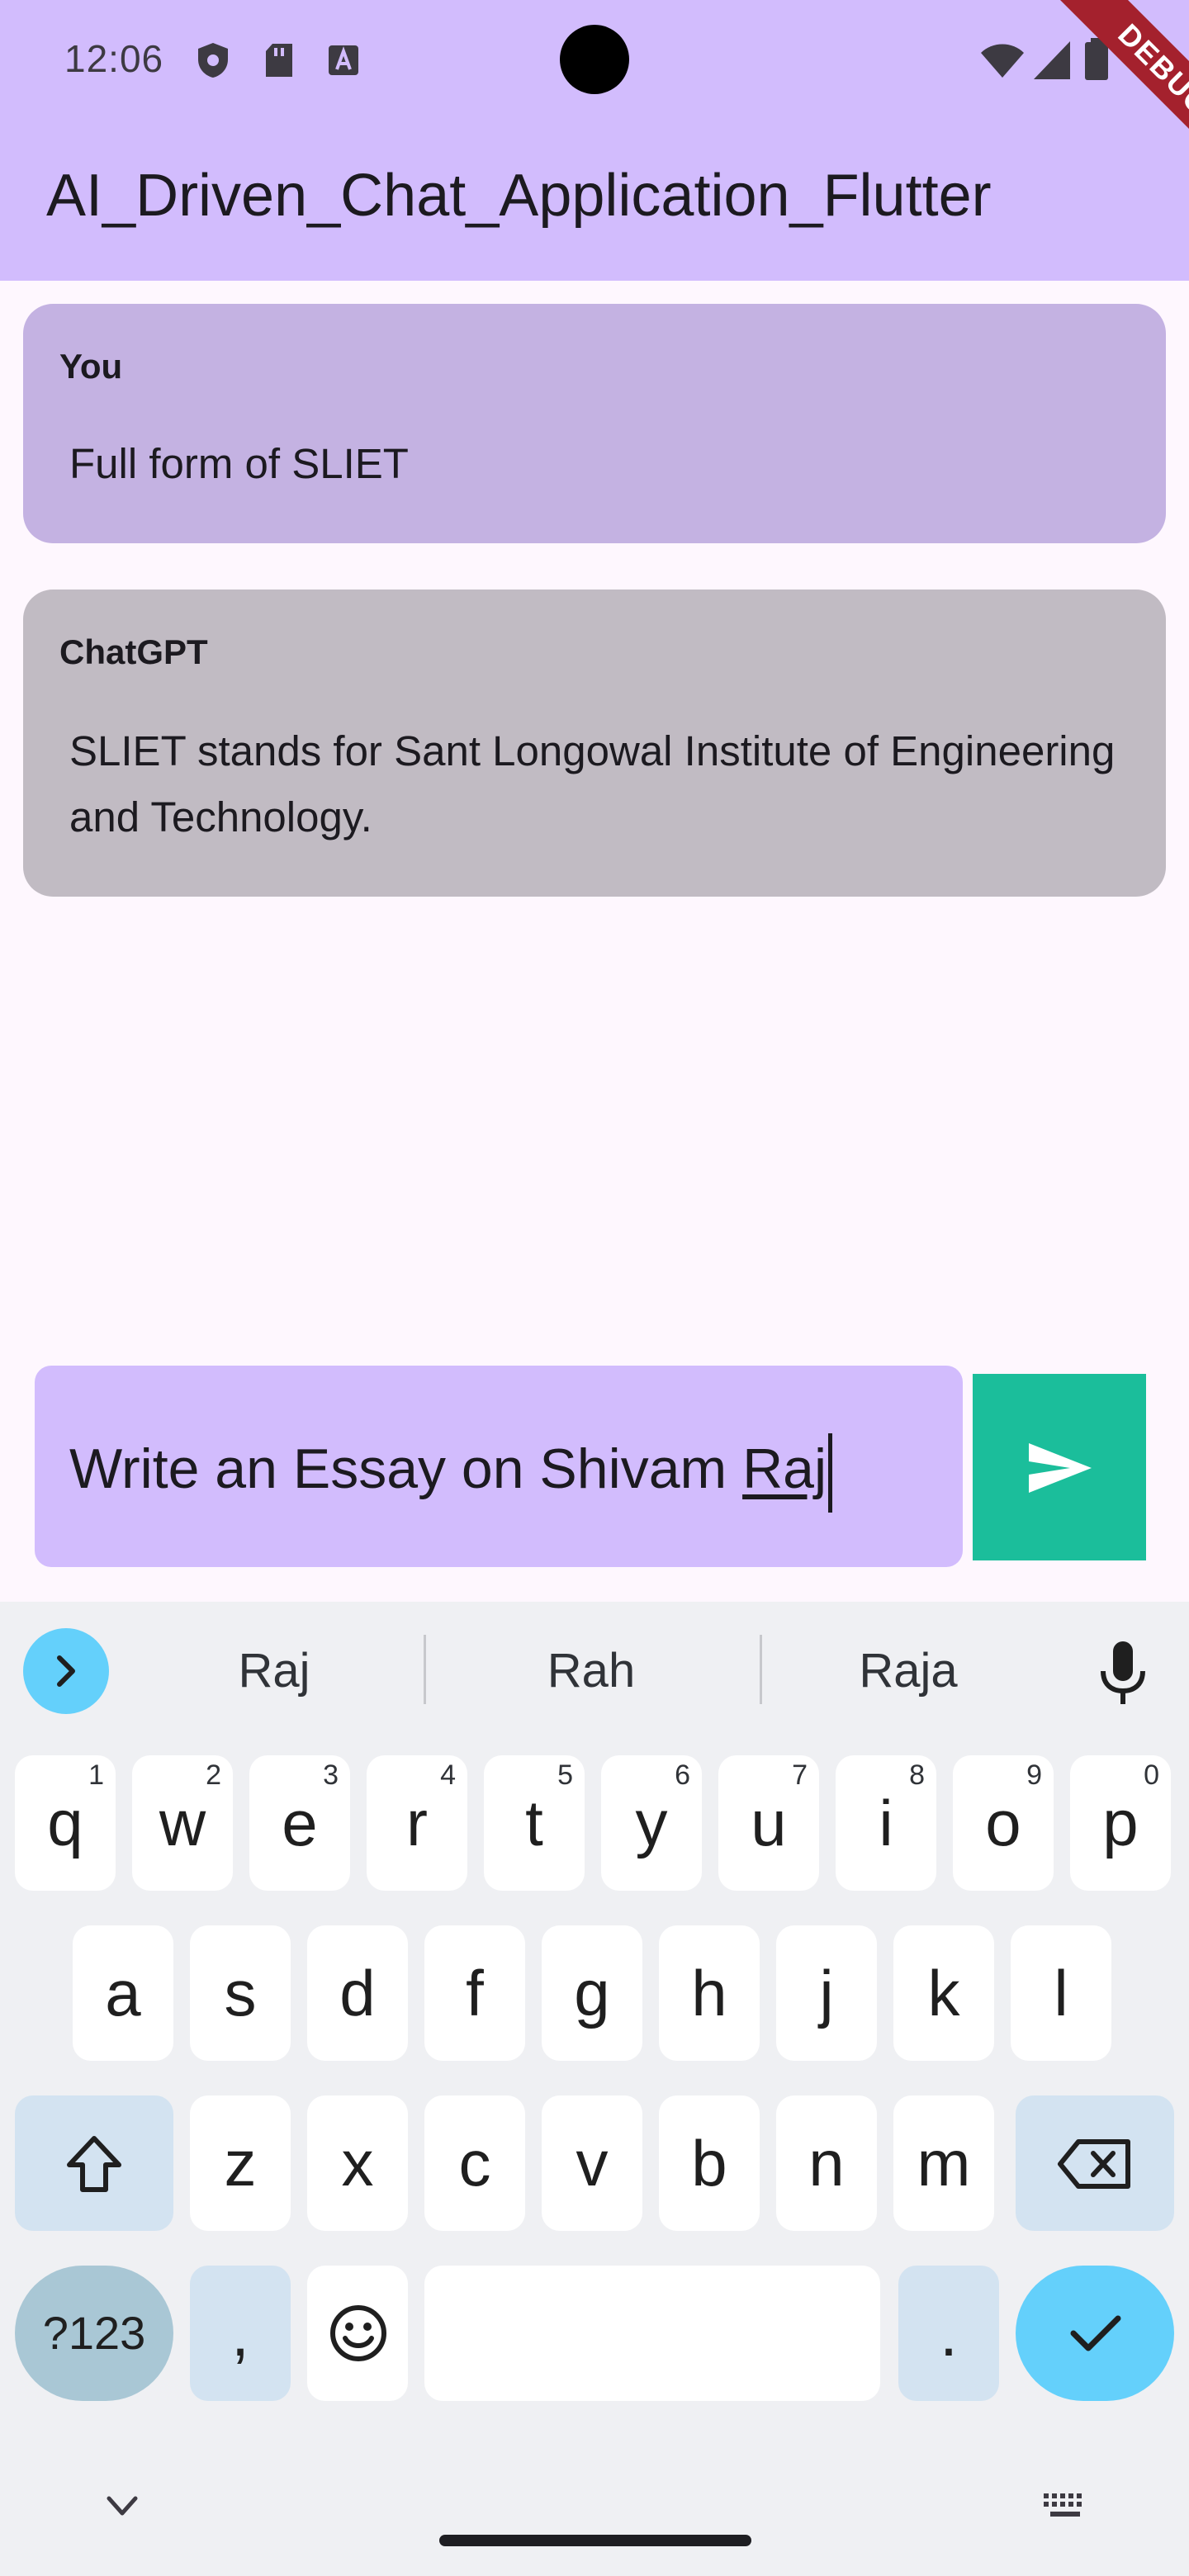 This screenshot has width=1189, height=2576. What do you see at coordinates (357, 1993) in the screenshot?
I see `key-d: d` at bounding box center [357, 1993].